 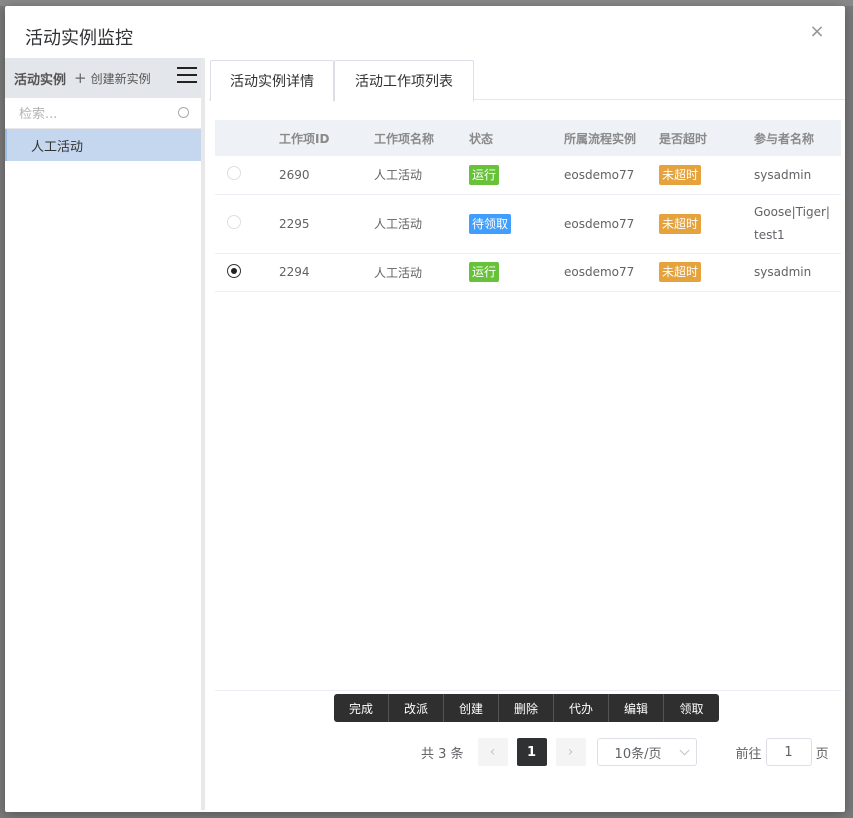 What do you see at coordinates (817, 32) in the screenshot?
I see `close-icon: ×` at bounding box center [817, 32].